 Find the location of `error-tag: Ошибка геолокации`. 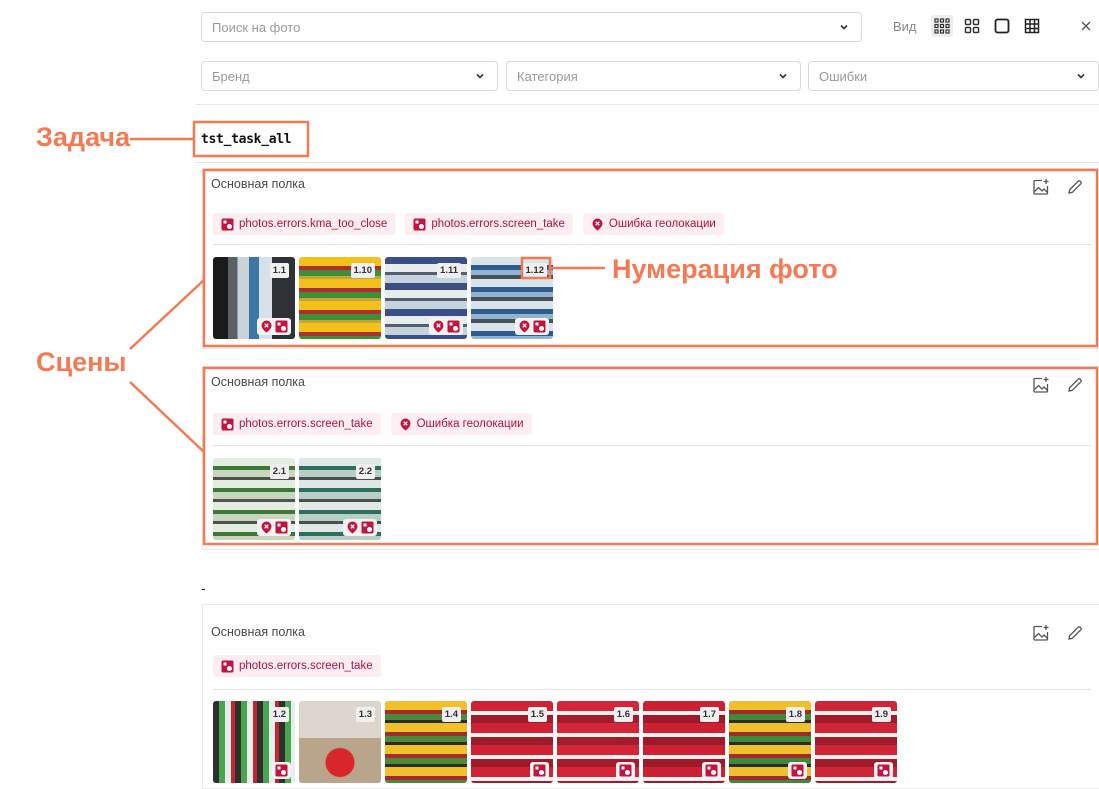

error-tag: Ошибка геолокации is located at coordinates (653, 224).